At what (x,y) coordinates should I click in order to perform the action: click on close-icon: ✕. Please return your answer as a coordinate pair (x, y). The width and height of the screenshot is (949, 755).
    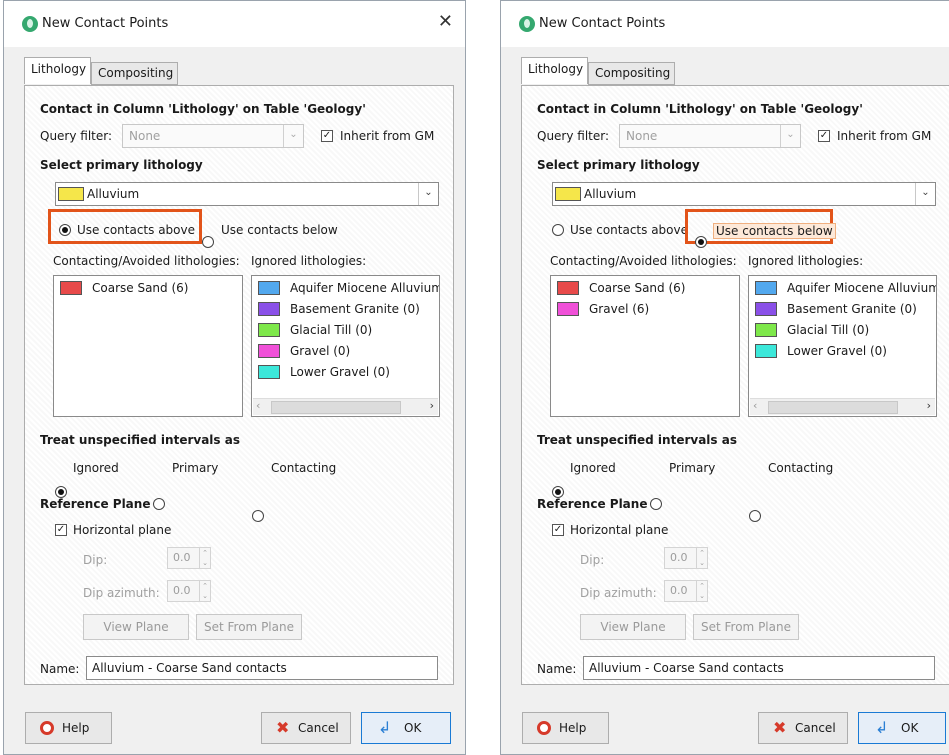
    Looking at the image, I should click on (445, 22).